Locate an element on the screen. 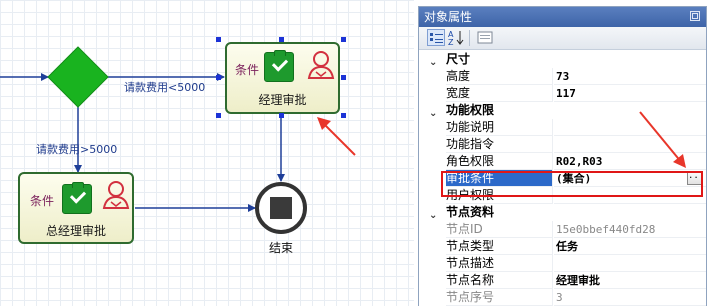 Image resolution: width=716 pixels, height=306 pixels. categorized-view-icon is located at coordinates (436, 37).